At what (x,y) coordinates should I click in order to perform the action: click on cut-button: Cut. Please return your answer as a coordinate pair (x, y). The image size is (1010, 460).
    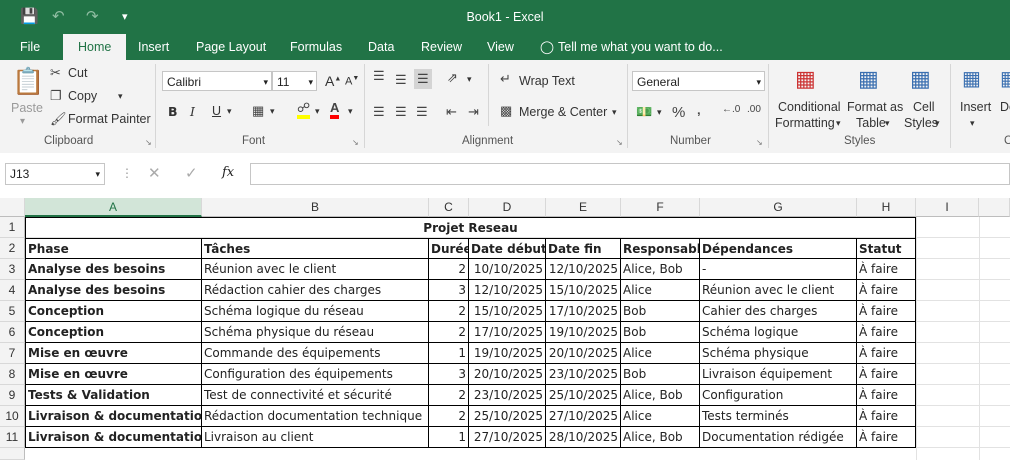
    Looking at the image, I should click on (77, 73).